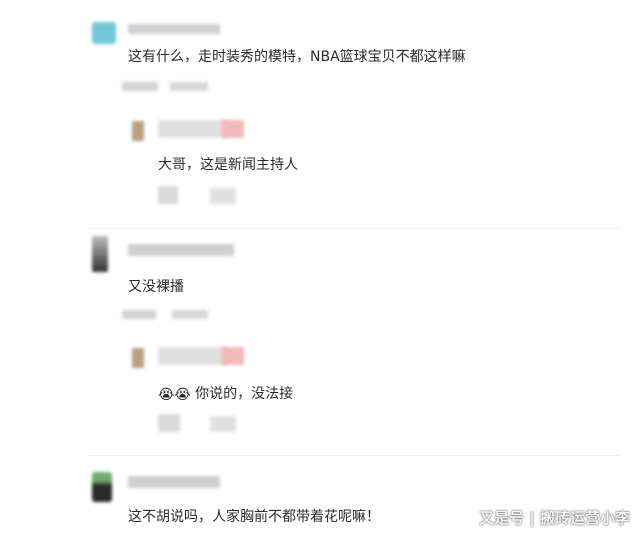 The height and width of the screenshot is (542, 640). What do you see at coordinates (156, 287) in the screenshot?
I see `comment-text: 又没裸播` at bounding box center [156, 287].